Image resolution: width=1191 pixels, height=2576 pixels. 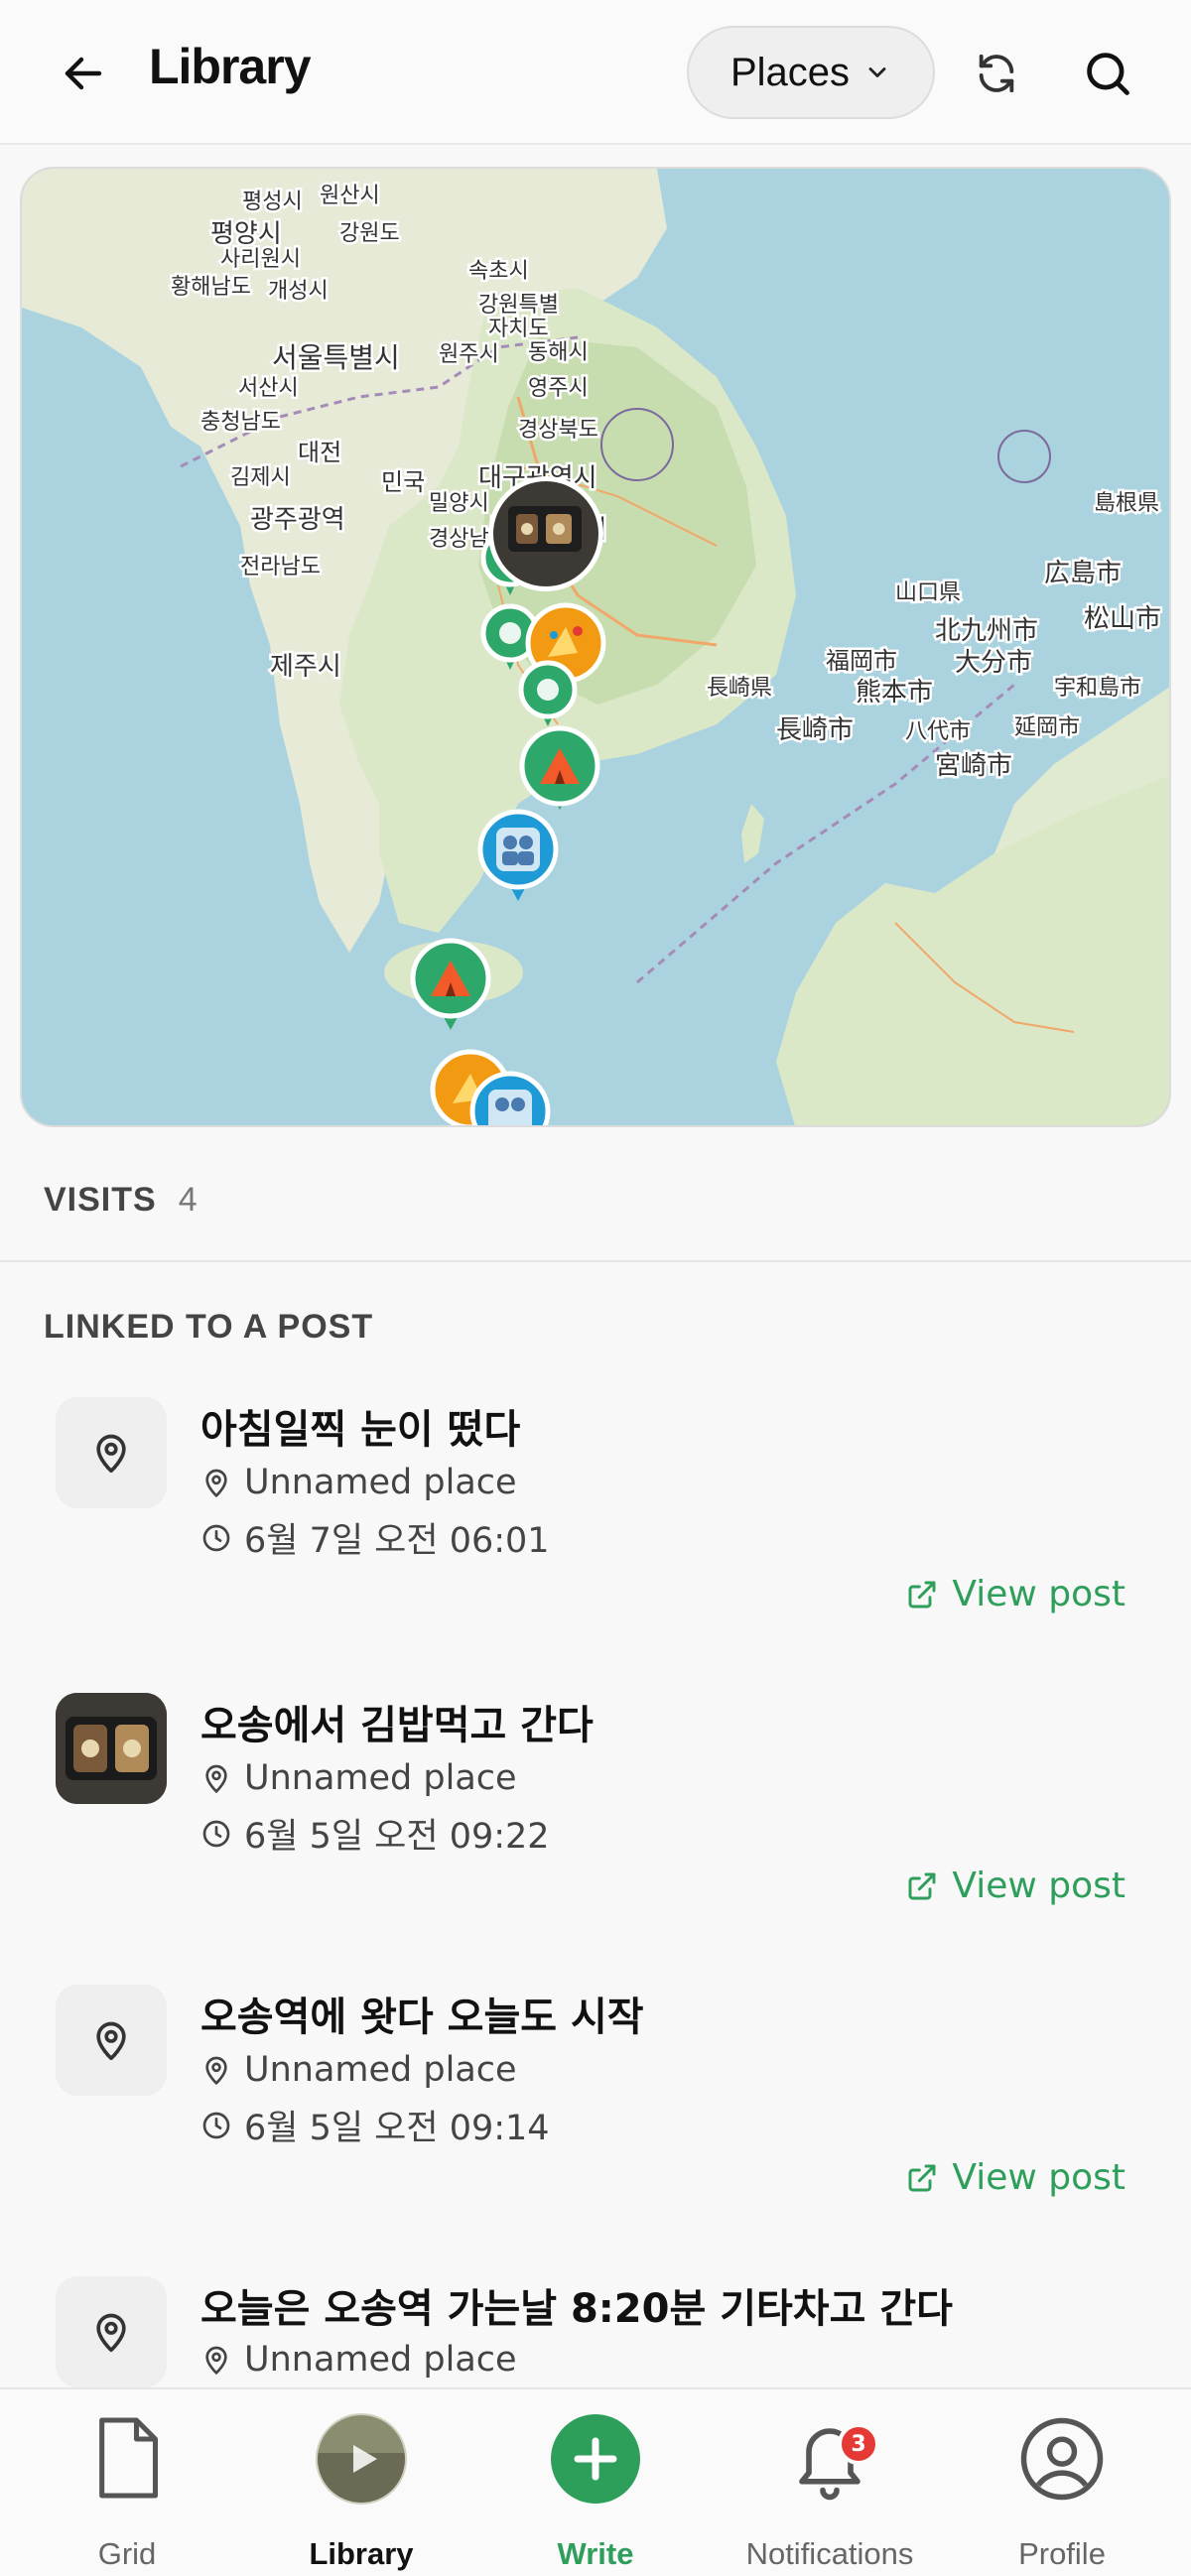 What do you see at coordinates (1047, 727) in the screenshot?
I see `map-label: 延岡市` at bounding box center [1047, 727].